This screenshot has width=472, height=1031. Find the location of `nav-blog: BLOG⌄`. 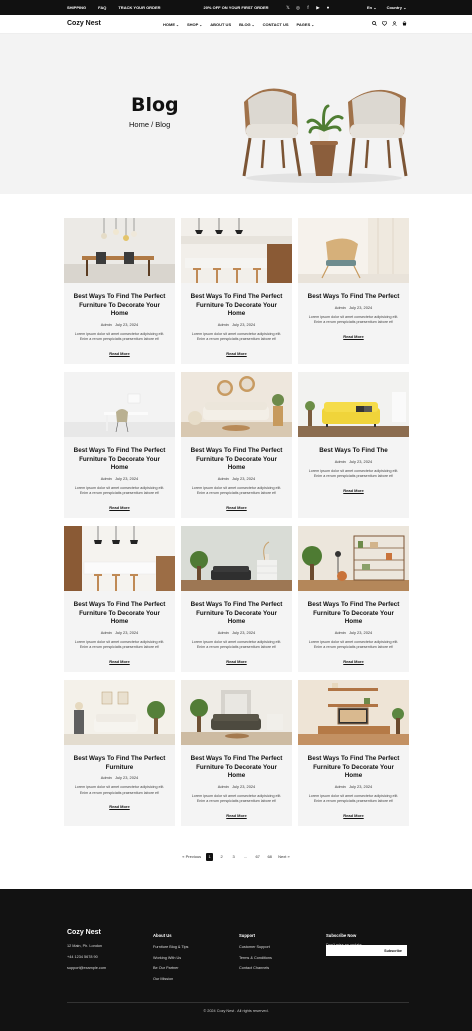

nav-blog: BLOG⌄ is located at coordinates (247, 24).